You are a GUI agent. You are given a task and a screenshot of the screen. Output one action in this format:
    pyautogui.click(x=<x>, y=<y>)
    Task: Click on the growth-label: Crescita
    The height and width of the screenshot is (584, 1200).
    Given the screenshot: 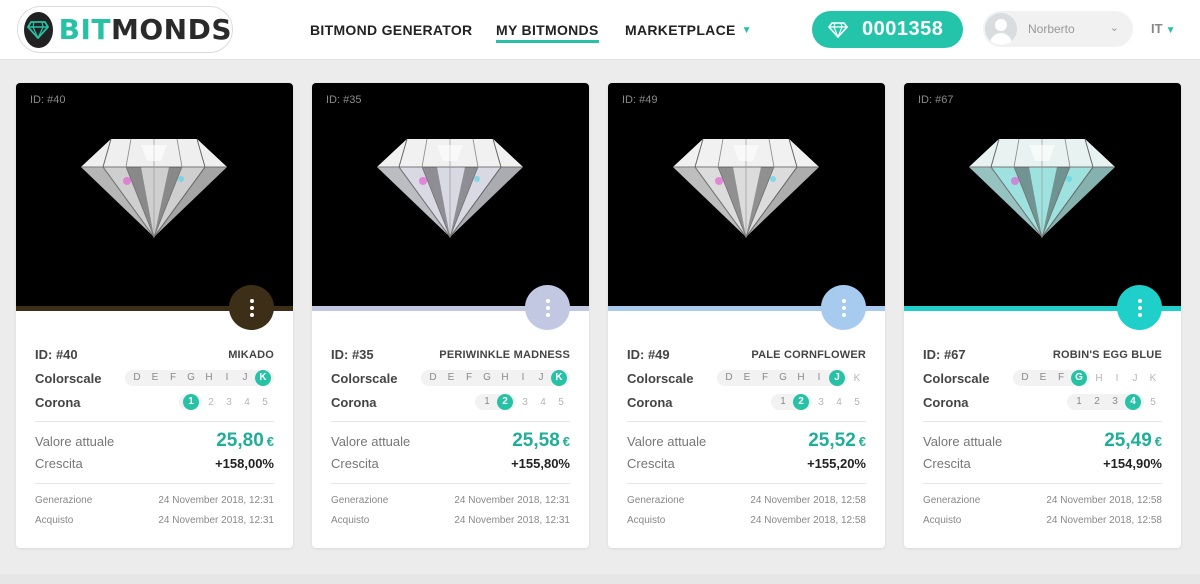 What is the action you would take?
    pyautogui.click(x=59, y=463)
    